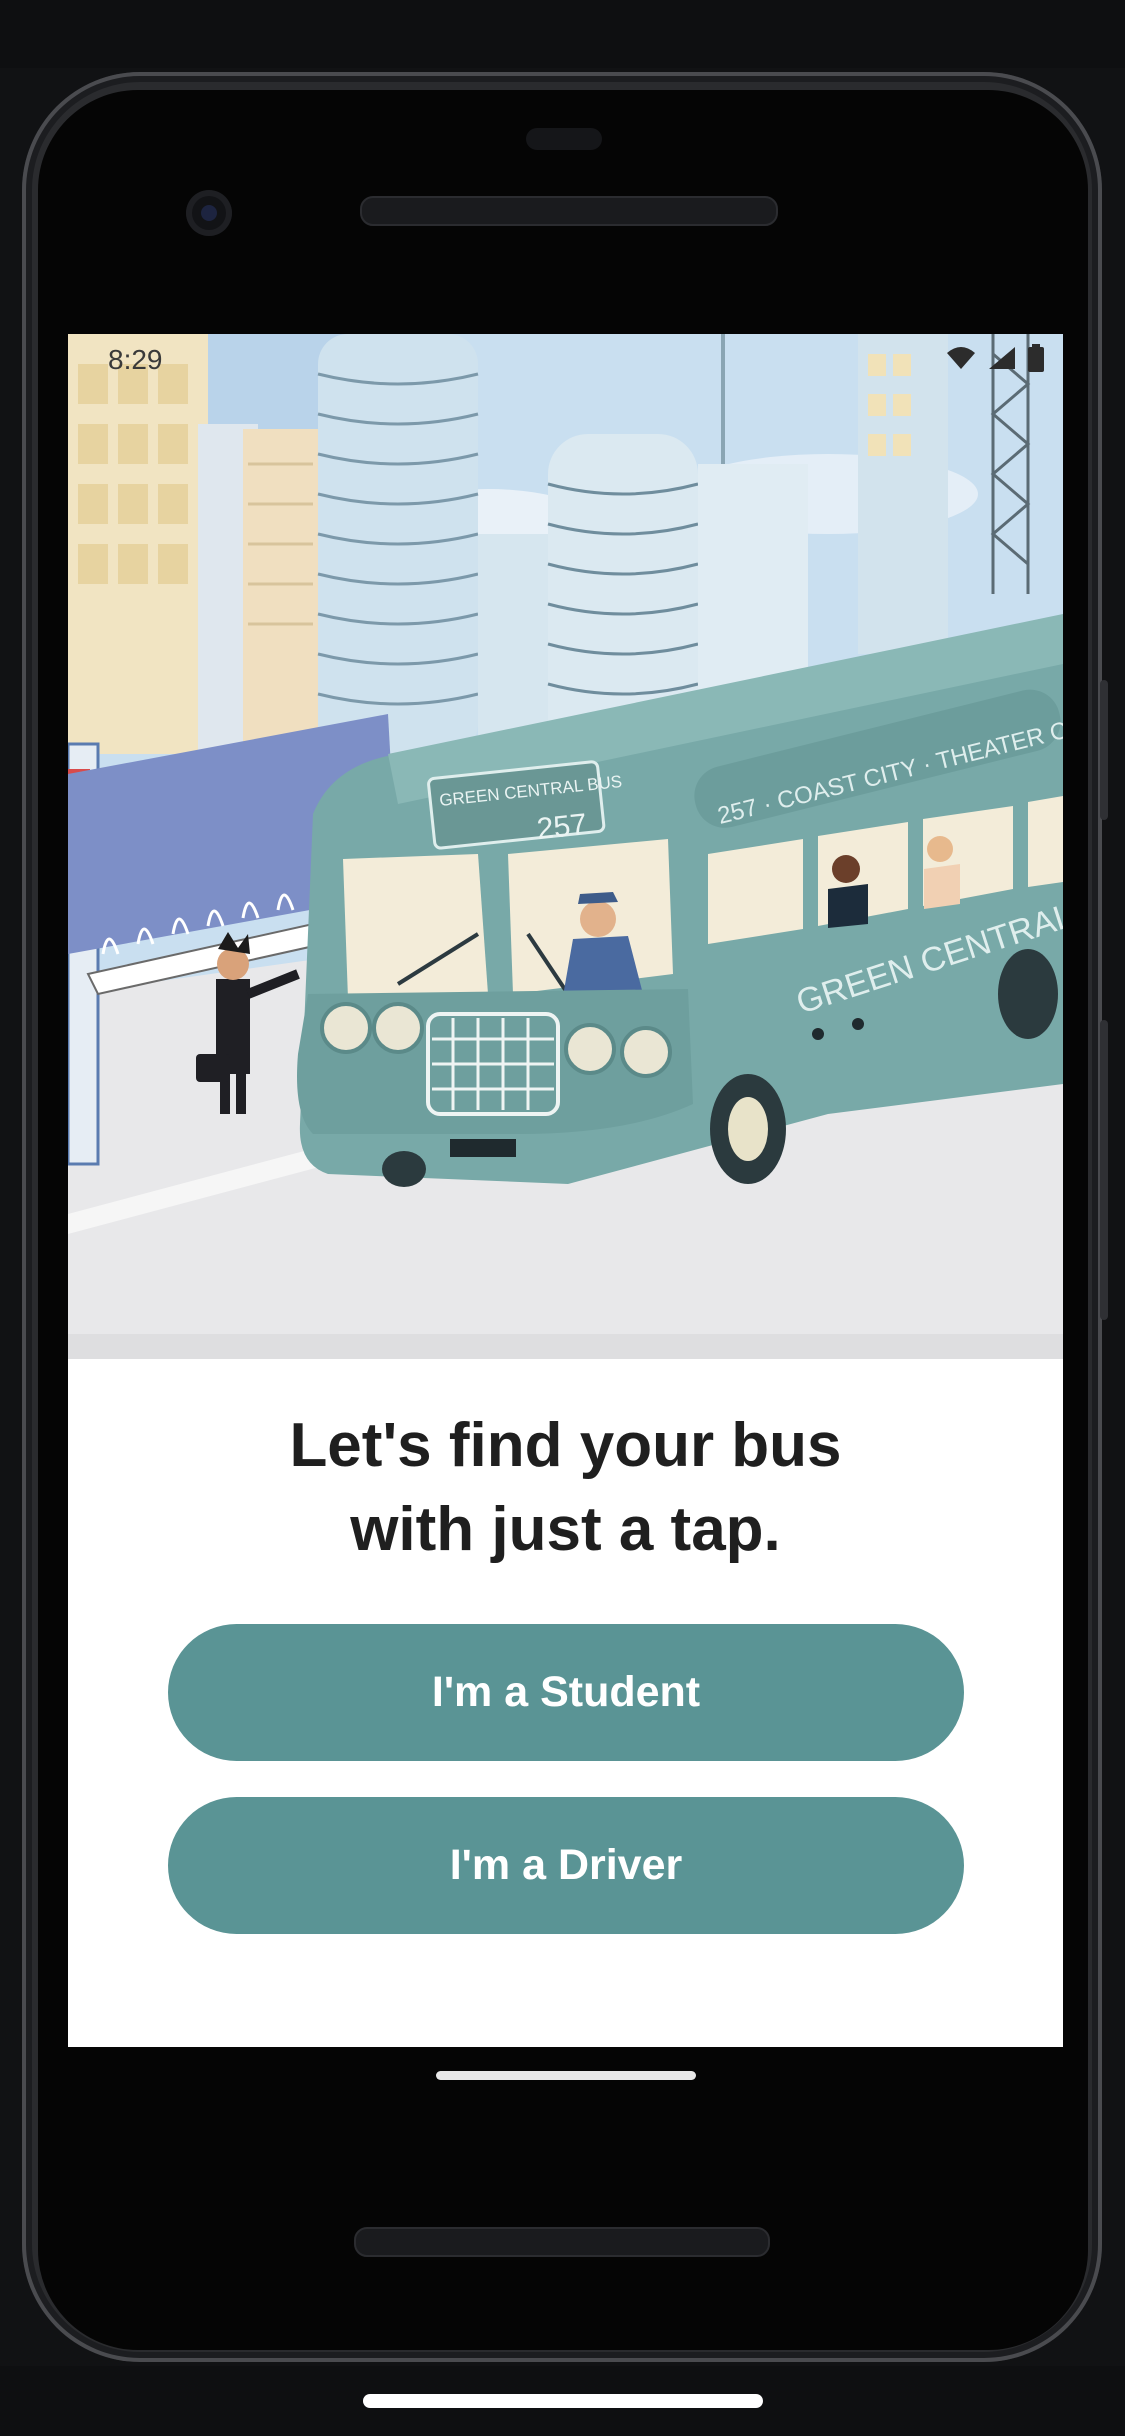  I want to click on top-letterbox, so click(562, 34).